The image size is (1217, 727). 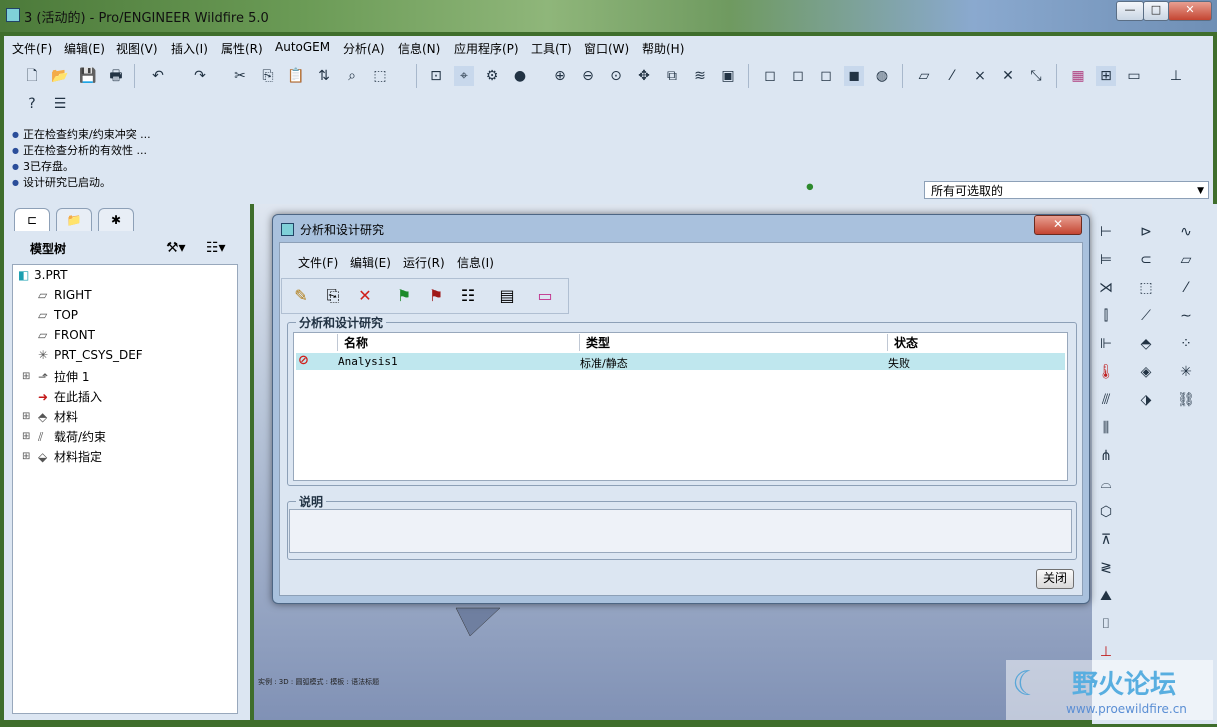 What do you see at coordinates (58, 416) in the screenshot?
I see `tree-item-material: ⬘ 材料` at bounding box center [58, 416].